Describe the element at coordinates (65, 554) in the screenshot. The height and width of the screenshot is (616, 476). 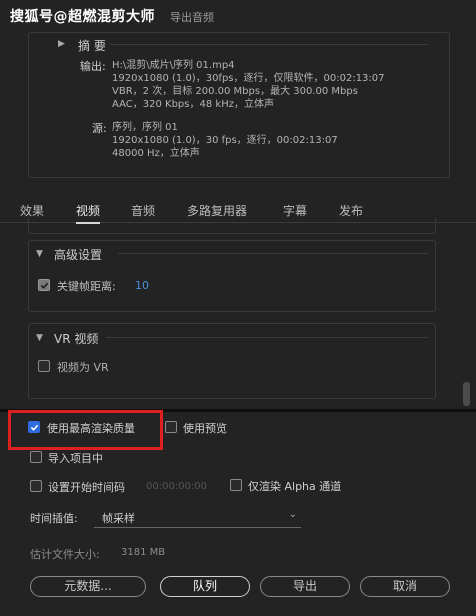
I see `estimated-filesize-label: 估计文件大小:` at that location.